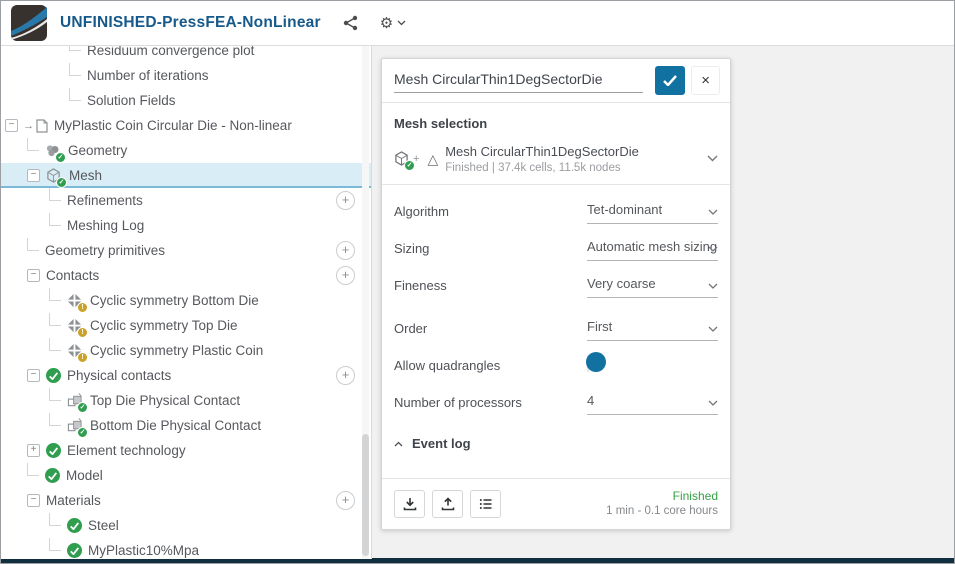 The image size is (955, 564). I want to click on download-button, so click(409, 504).